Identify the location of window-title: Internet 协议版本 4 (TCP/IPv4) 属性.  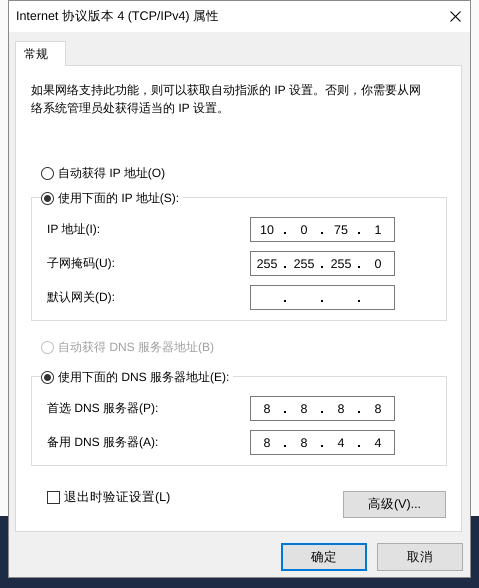
(118, 16).